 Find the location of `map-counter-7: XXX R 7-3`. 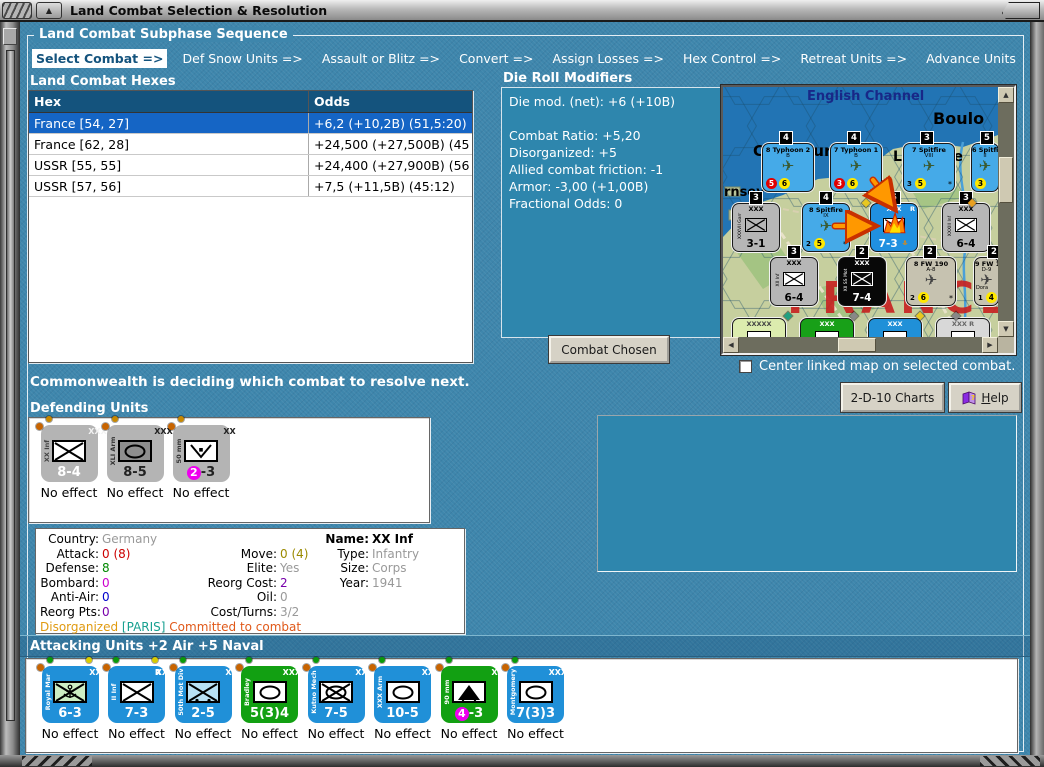

map-counter-7: XXX R 7-3 is located at coordinates (894, 227).